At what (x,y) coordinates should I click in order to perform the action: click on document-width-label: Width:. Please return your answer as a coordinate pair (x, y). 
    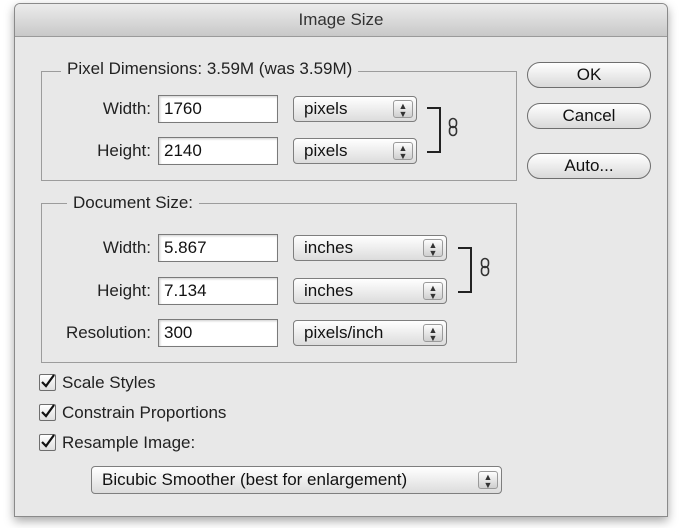
    Looking at the image, I should click on (126, 247).